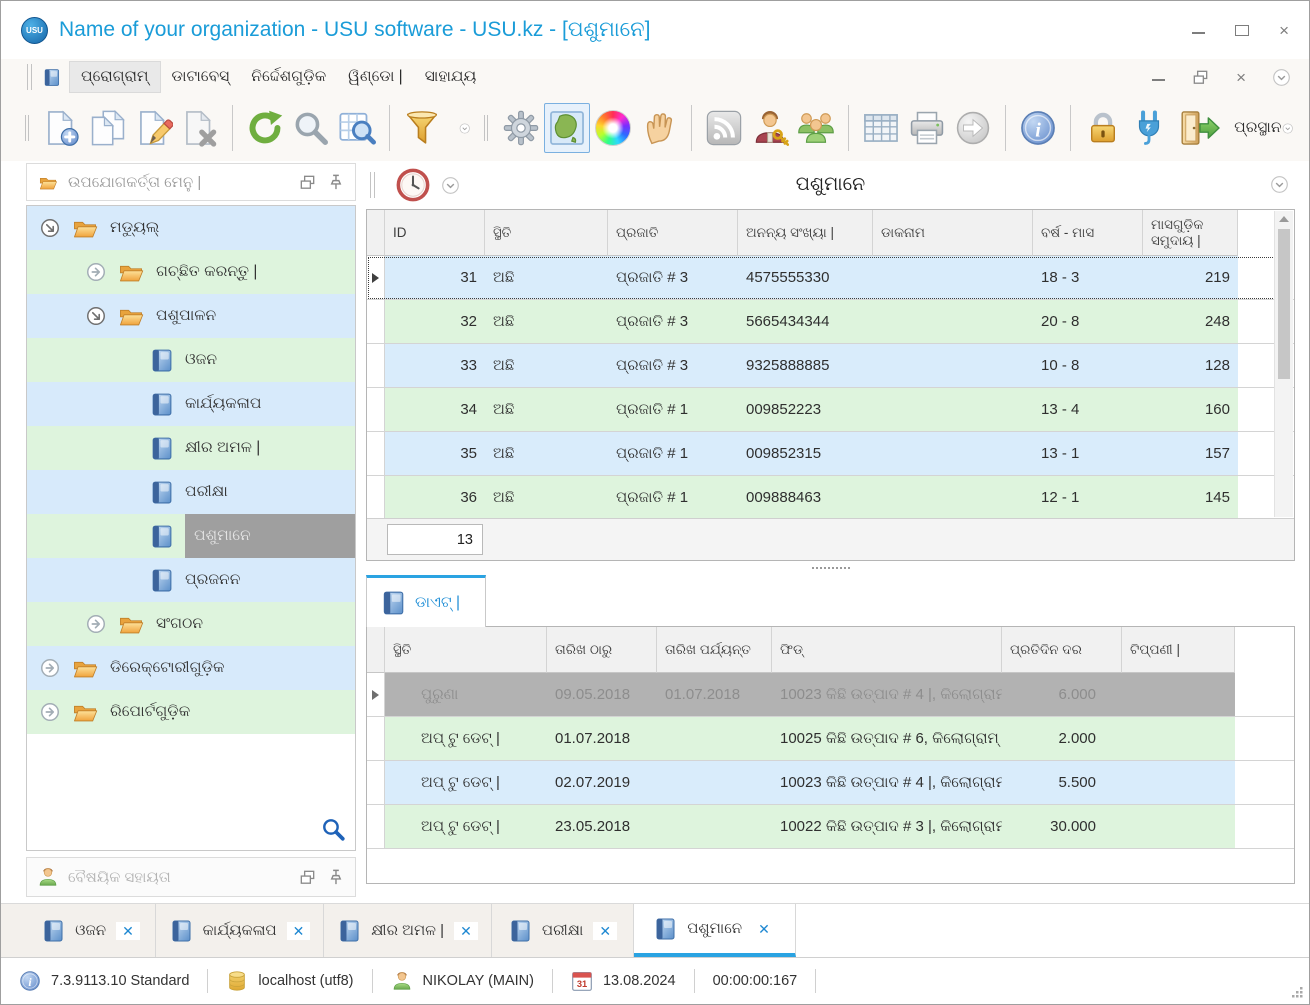 The width and height of the screenshot is (1310, 1005). Describe the element at coordinates (1062, 650) in the screenshot. I see `column-header-rate-per-day: ପ୍ରତିଦିନ ଦର` at that location.